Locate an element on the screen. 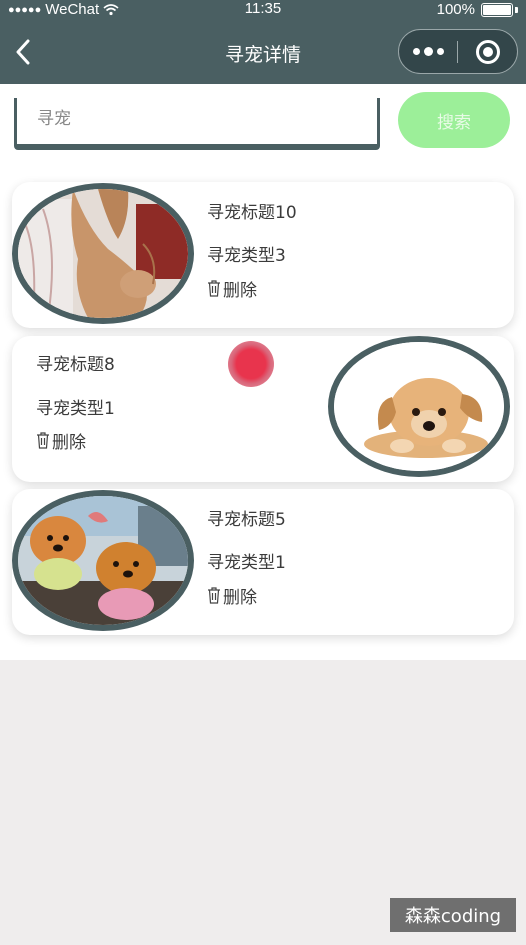 This screenshot has width=526, height=945. pomeranian-photo-image is located at coordinates (103, 560).